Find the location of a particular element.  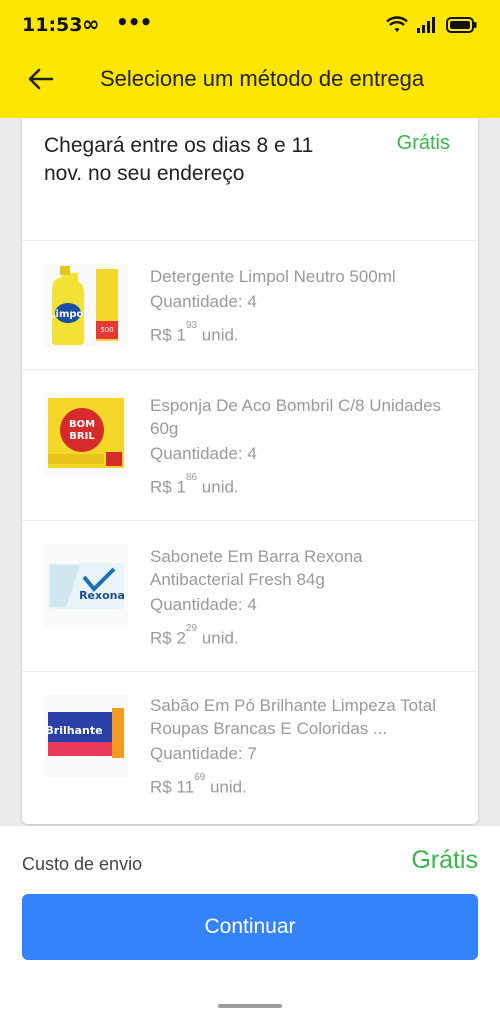

price-cents: 29 is located at coordinates (191, 628).